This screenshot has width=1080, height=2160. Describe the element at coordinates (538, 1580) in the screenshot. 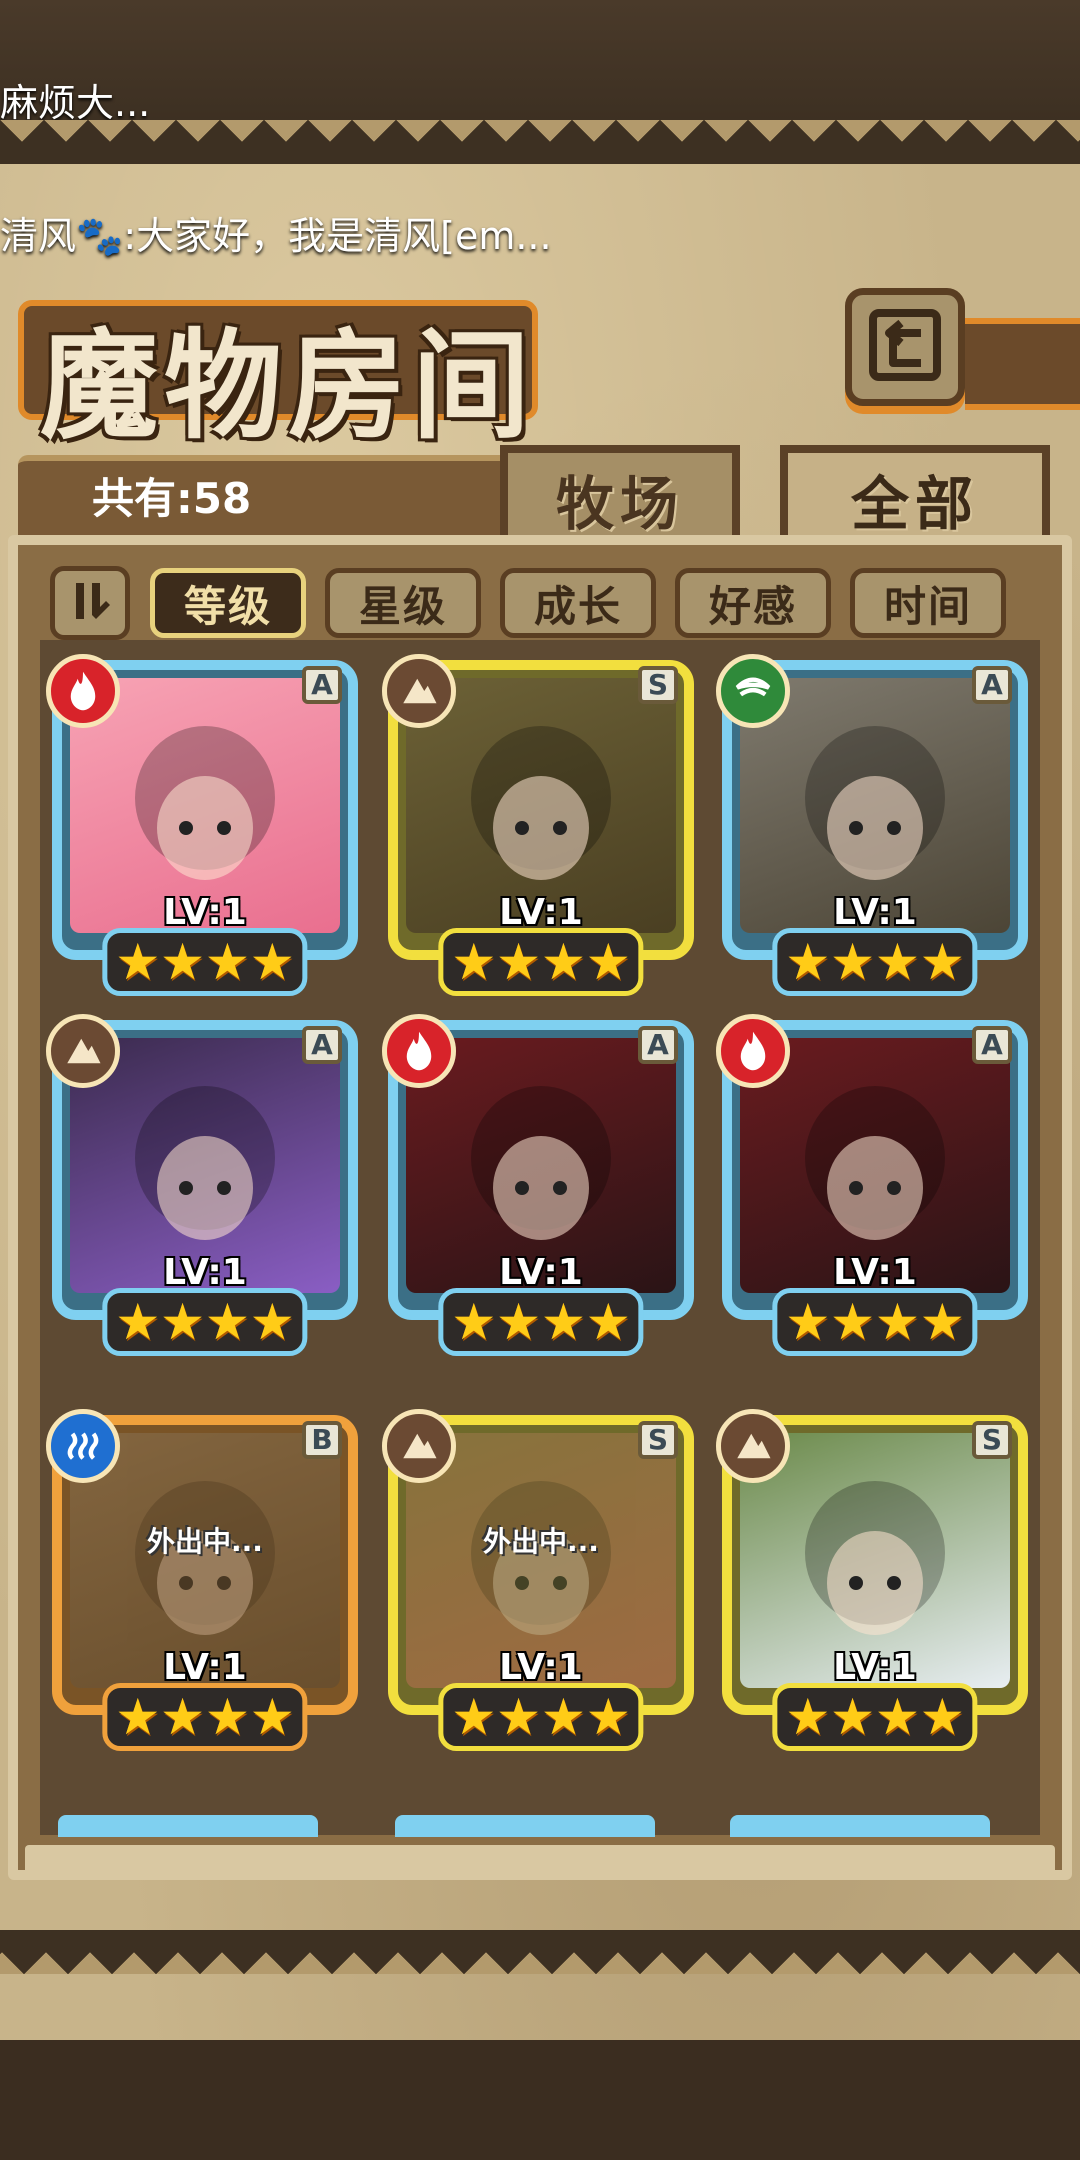

I see `monster-card: S 外出中... LV:1 ★★★★` at that location.